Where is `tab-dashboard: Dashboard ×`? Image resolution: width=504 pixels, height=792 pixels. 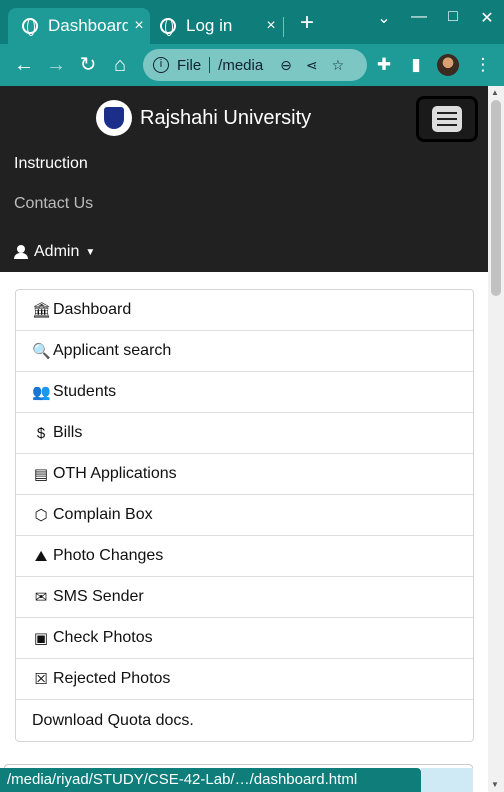 tab-dashboard: Dashboard × is located at coordinates (79, 26).